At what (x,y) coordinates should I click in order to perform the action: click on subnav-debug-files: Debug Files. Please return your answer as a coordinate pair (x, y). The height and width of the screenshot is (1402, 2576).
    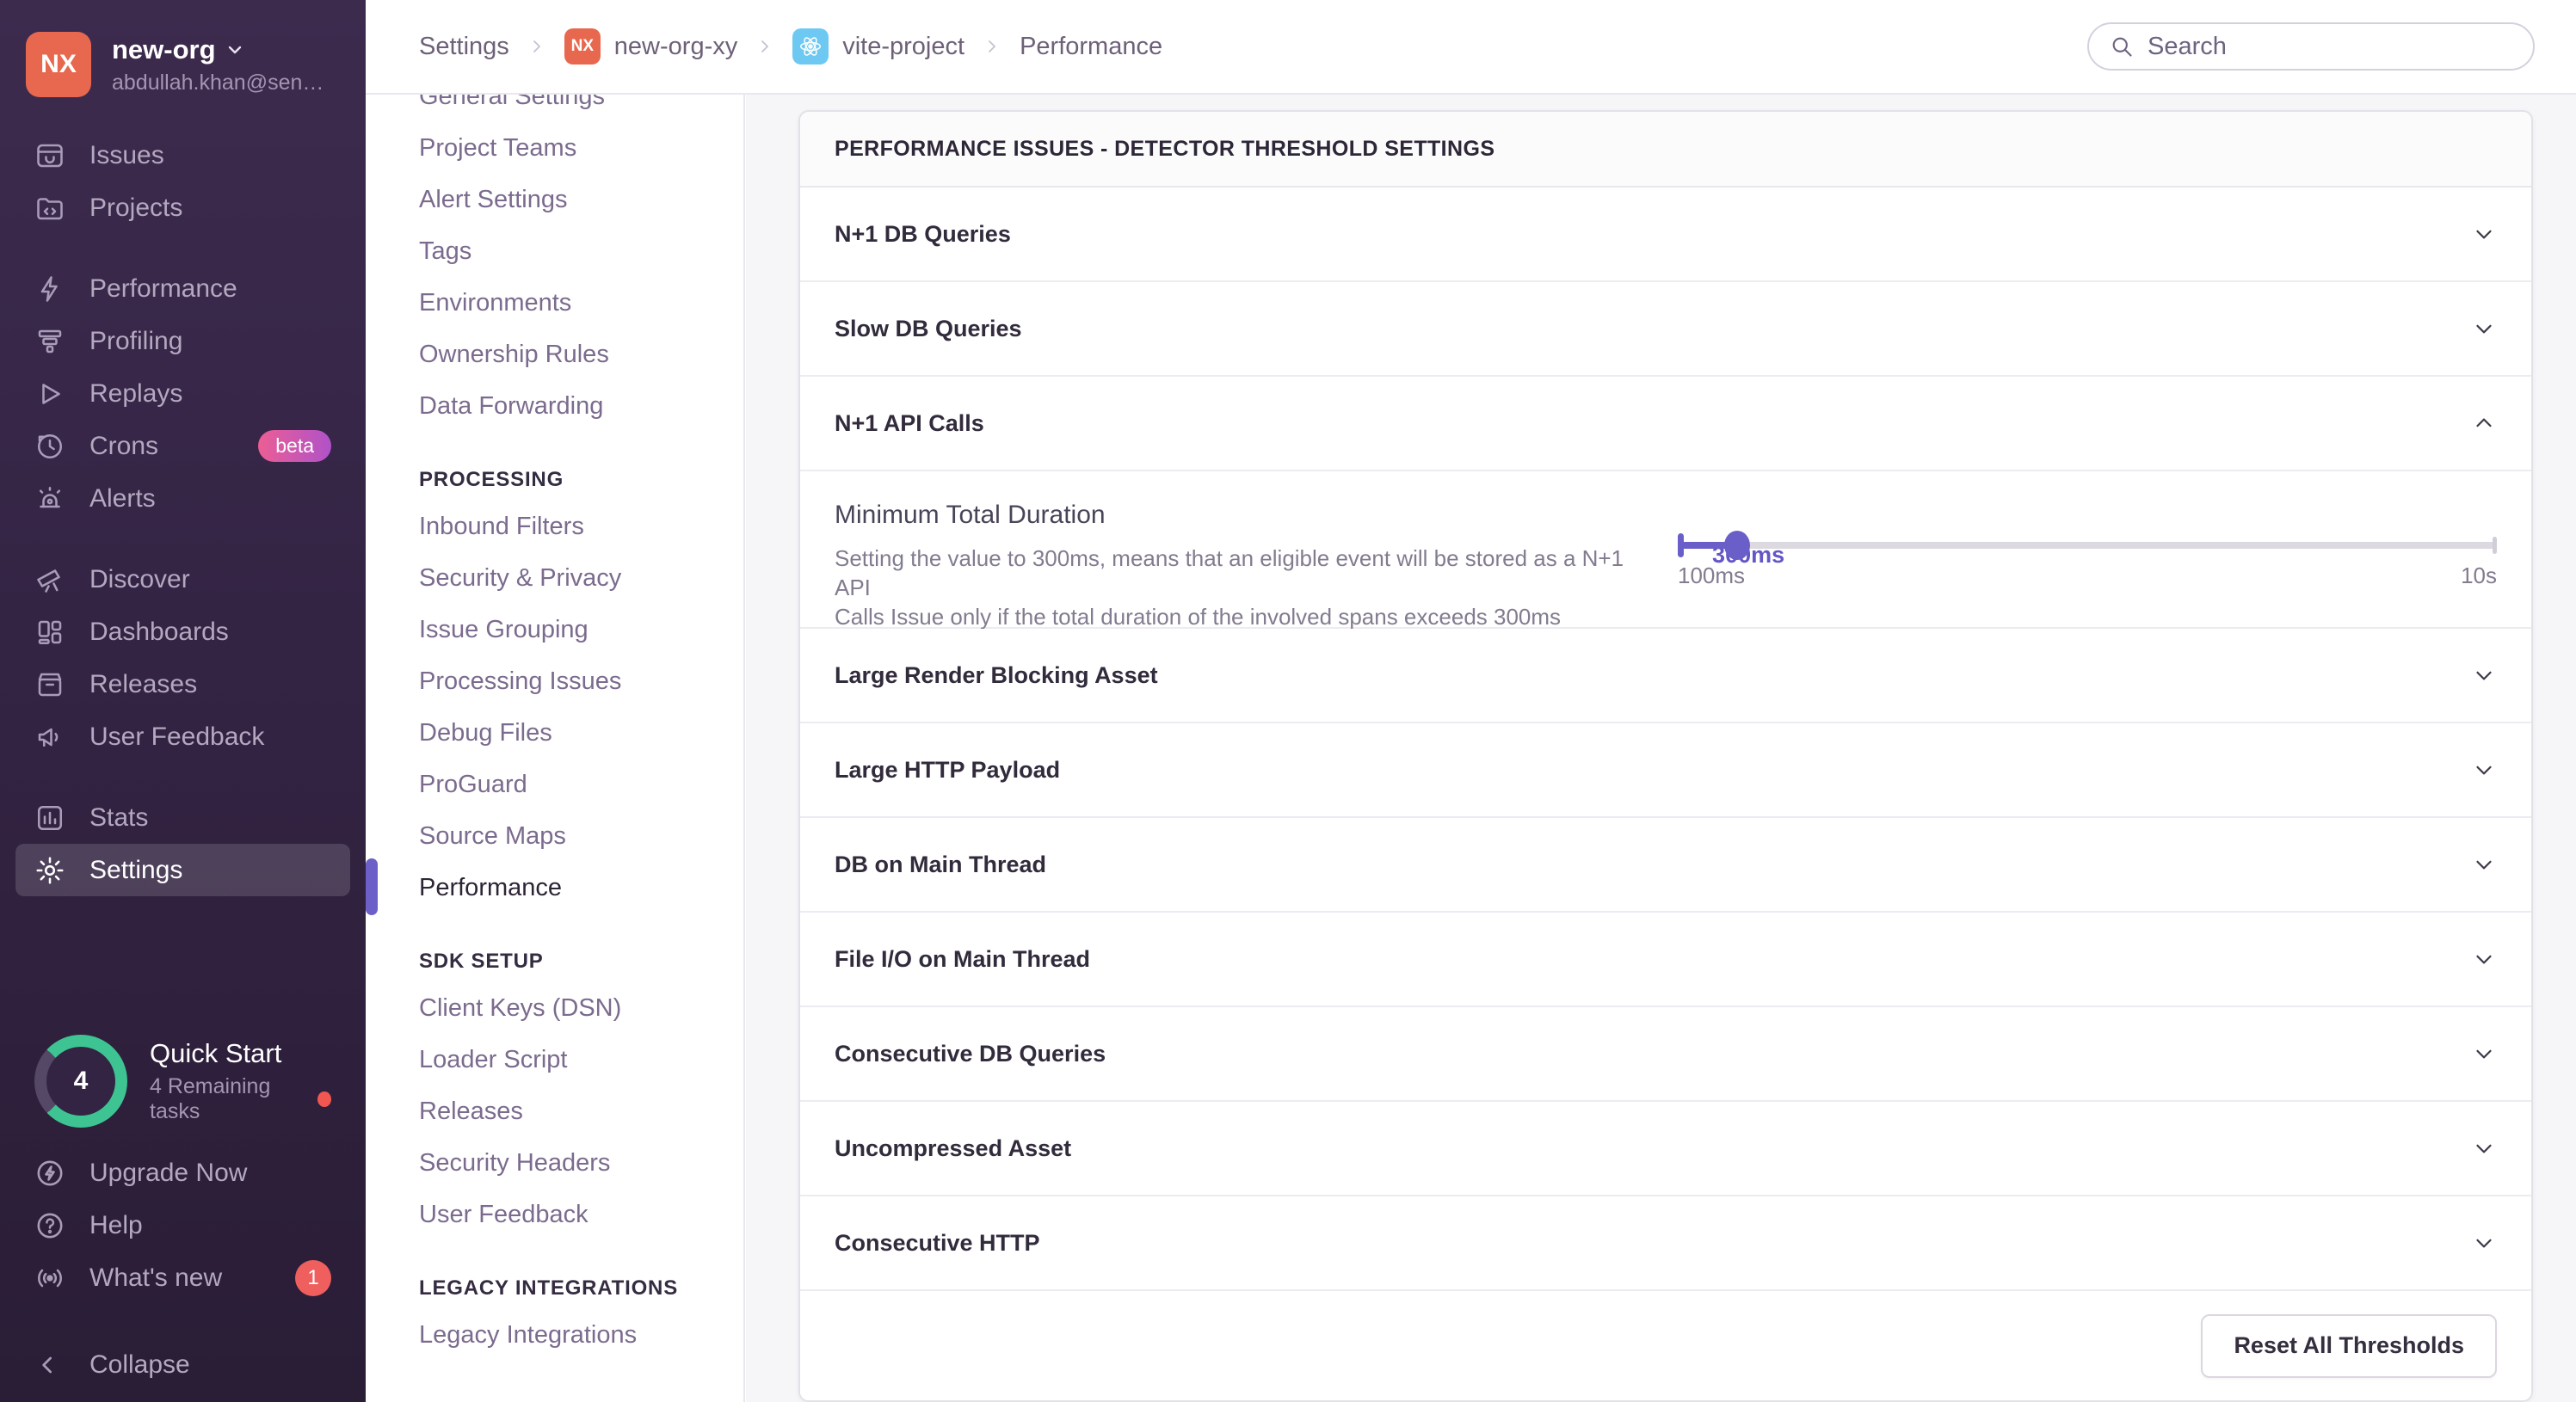
    Looking at the image, I should click on (554, 733).